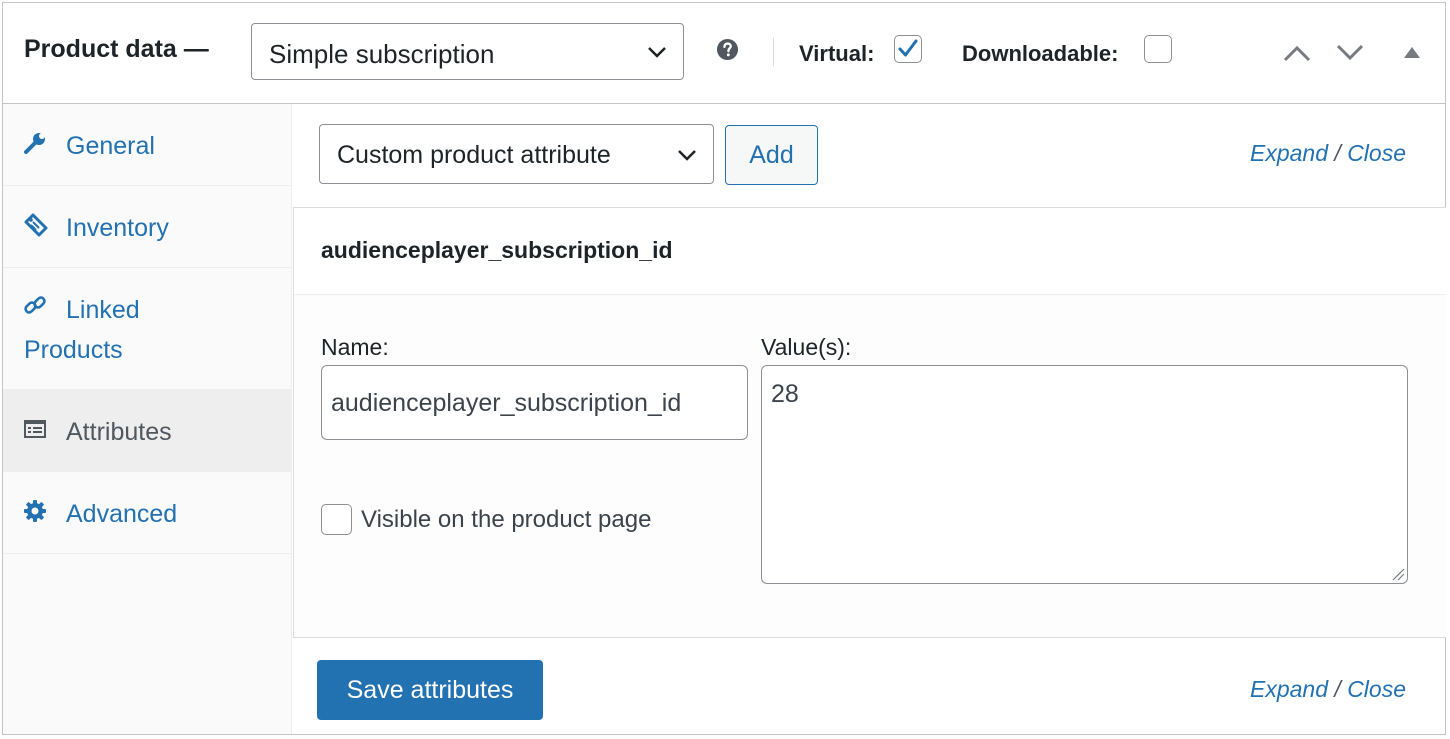 The height and width of the screenshot is (739, 1450). I want to click on expand-close-links-top: Expand / Close, so click(1328, 153).